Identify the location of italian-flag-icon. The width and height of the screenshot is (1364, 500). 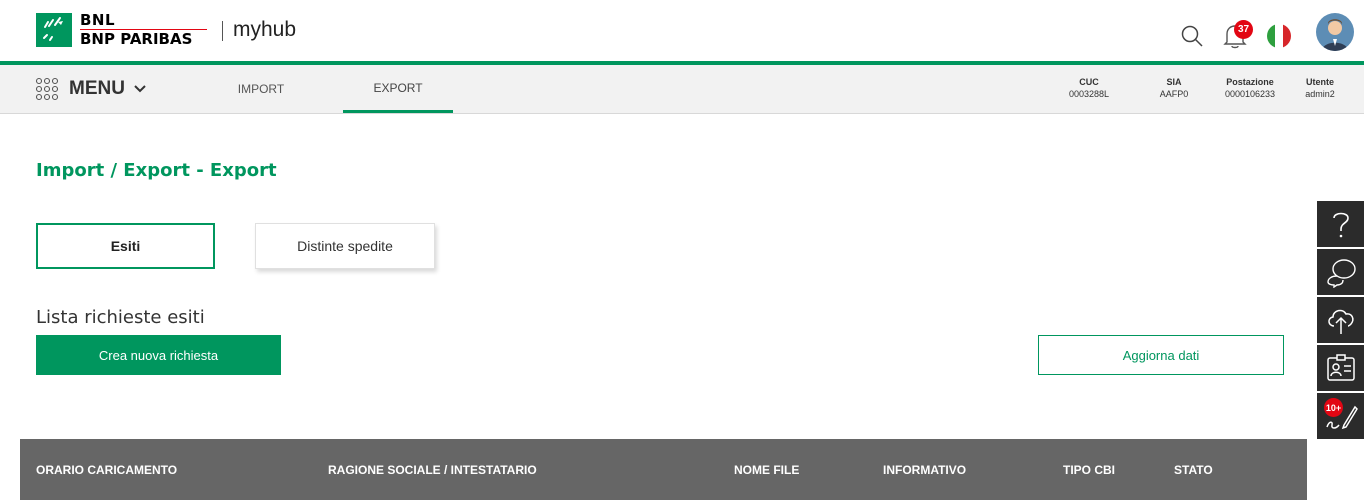
(1279, 36).